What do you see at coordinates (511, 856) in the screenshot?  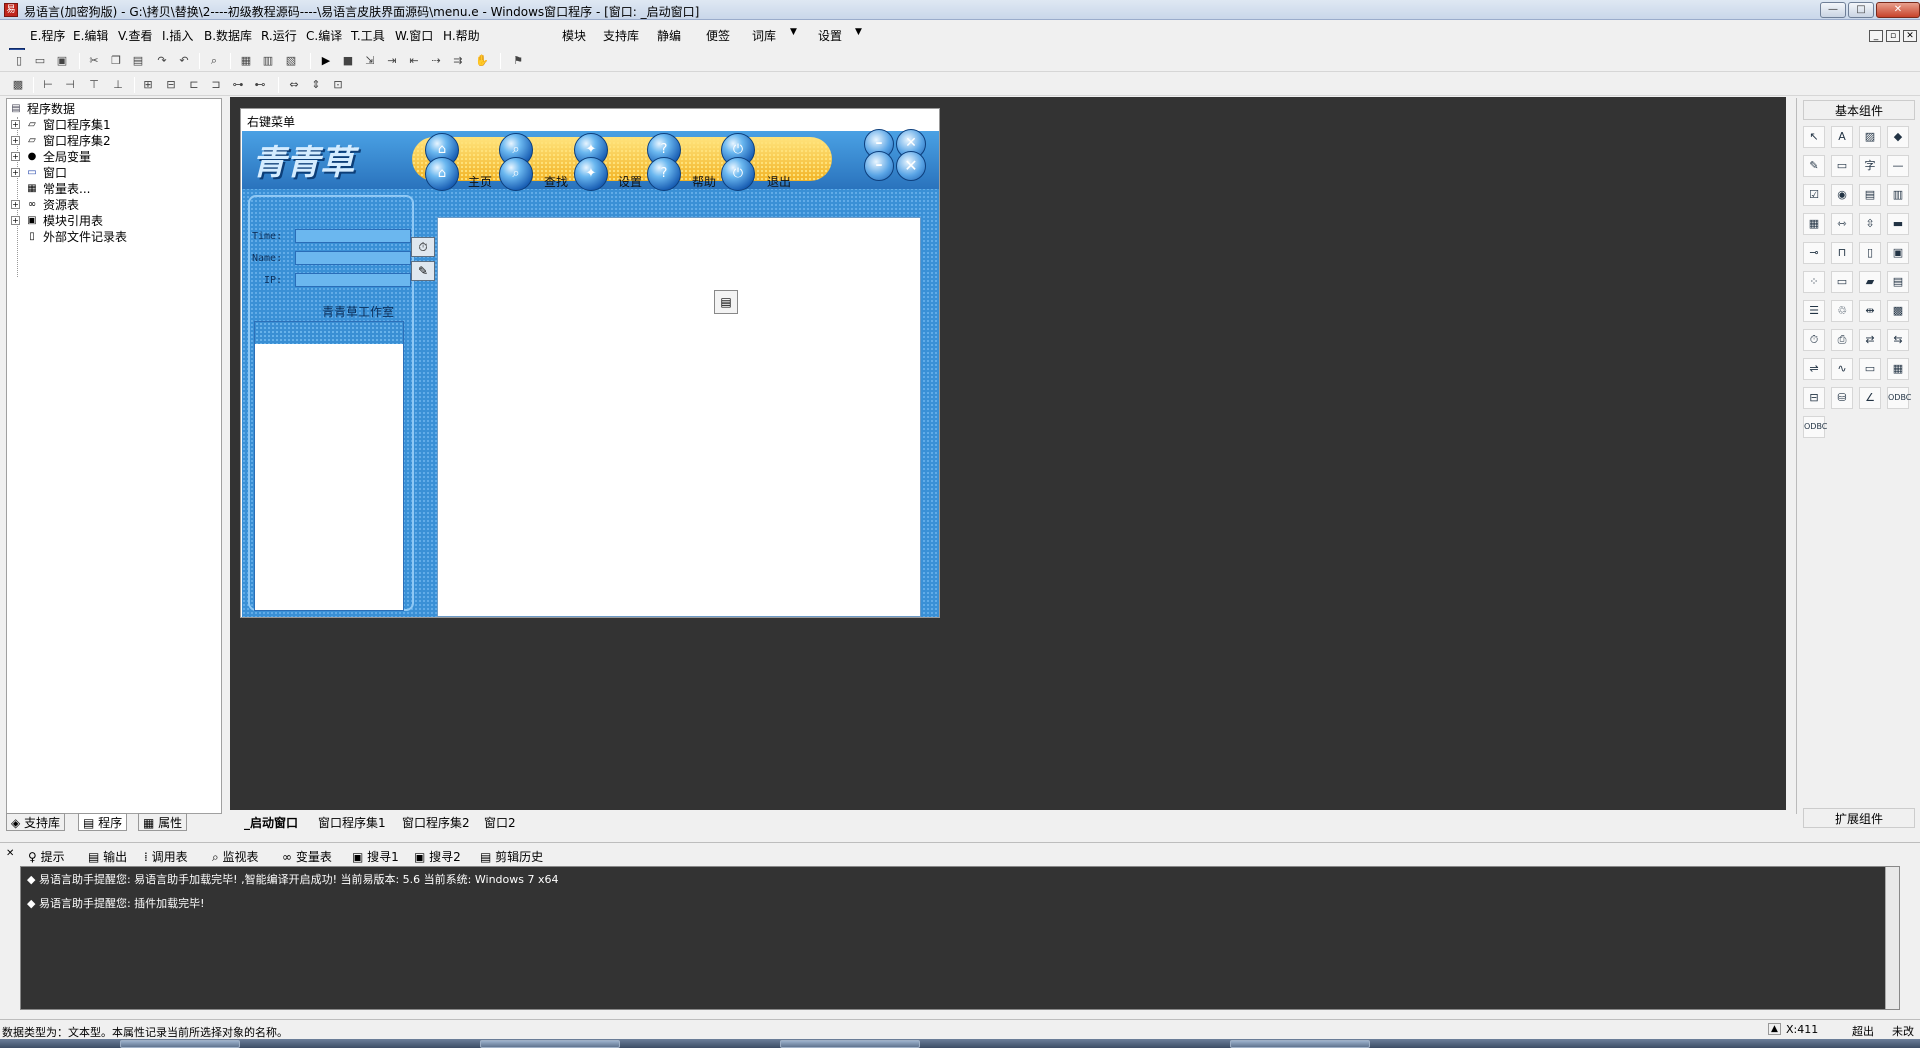 I see `tab-clip-history: ▤ 剪辑历史` at bounding box center [511, 856].